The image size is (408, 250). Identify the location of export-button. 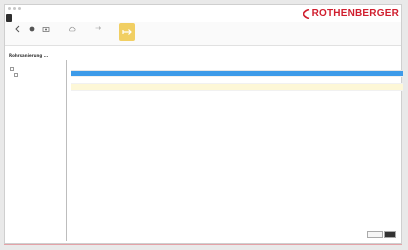
(98, 32).